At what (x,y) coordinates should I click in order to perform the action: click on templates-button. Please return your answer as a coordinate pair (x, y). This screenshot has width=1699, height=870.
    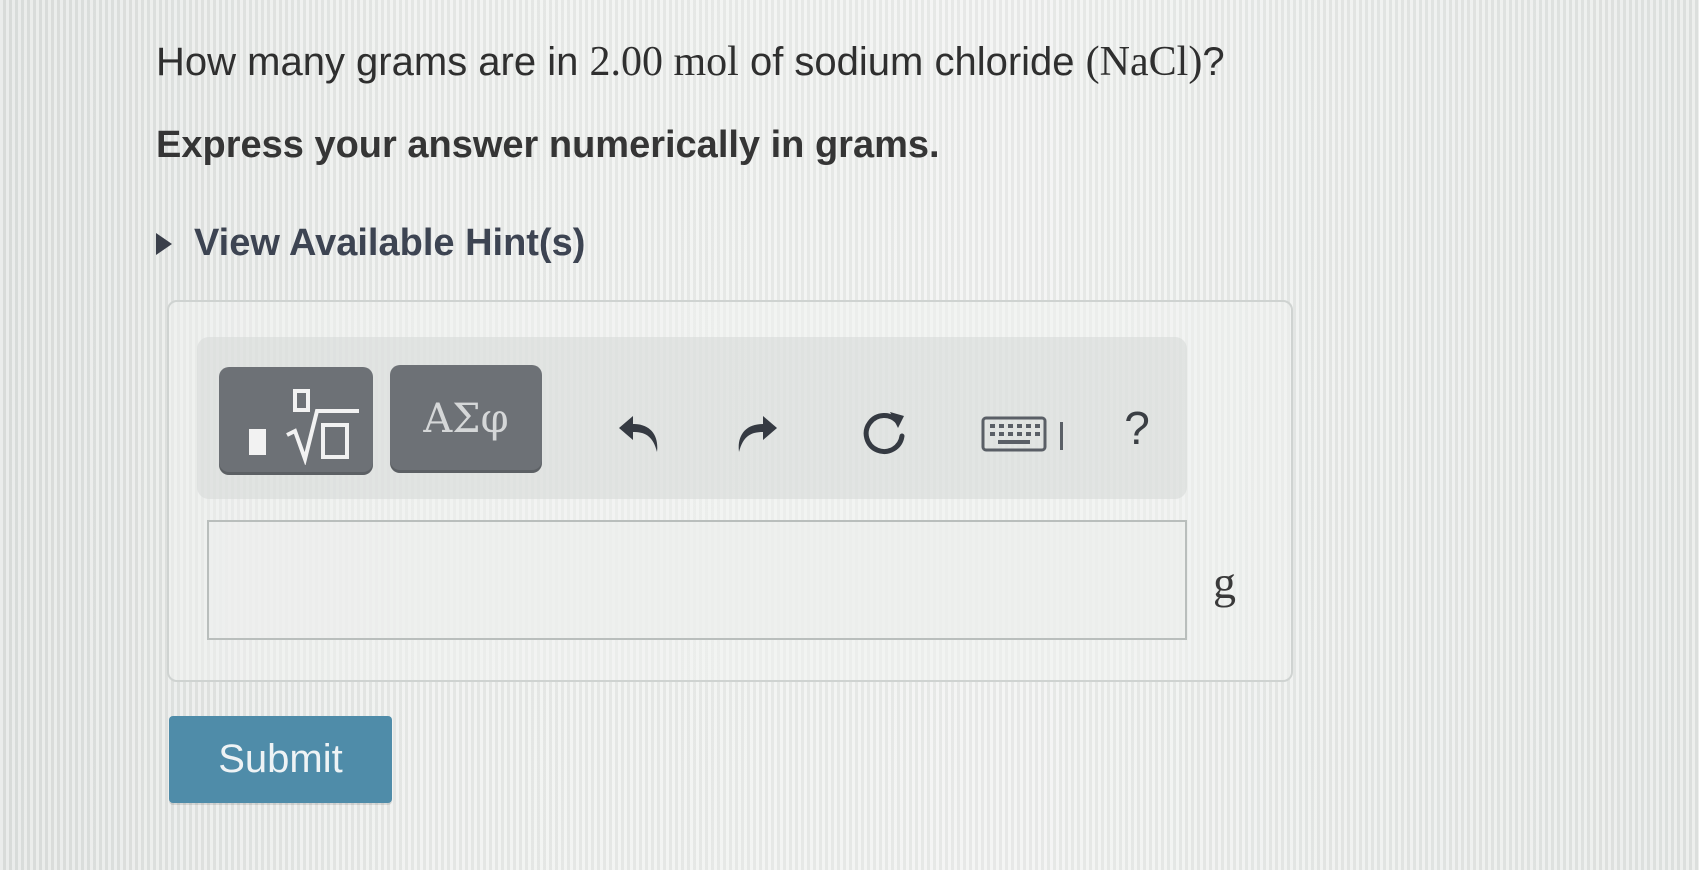
    Looking at the image, I should click on (296, 421).